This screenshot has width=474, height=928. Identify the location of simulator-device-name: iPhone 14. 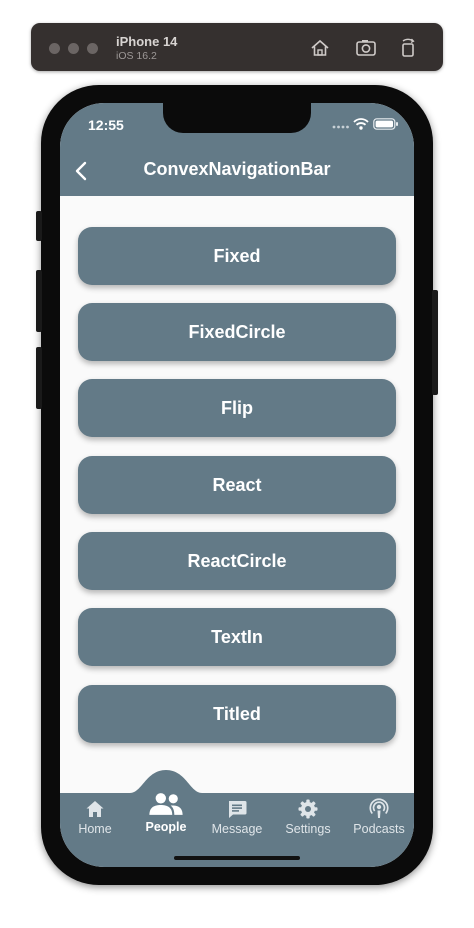
(147, 41).